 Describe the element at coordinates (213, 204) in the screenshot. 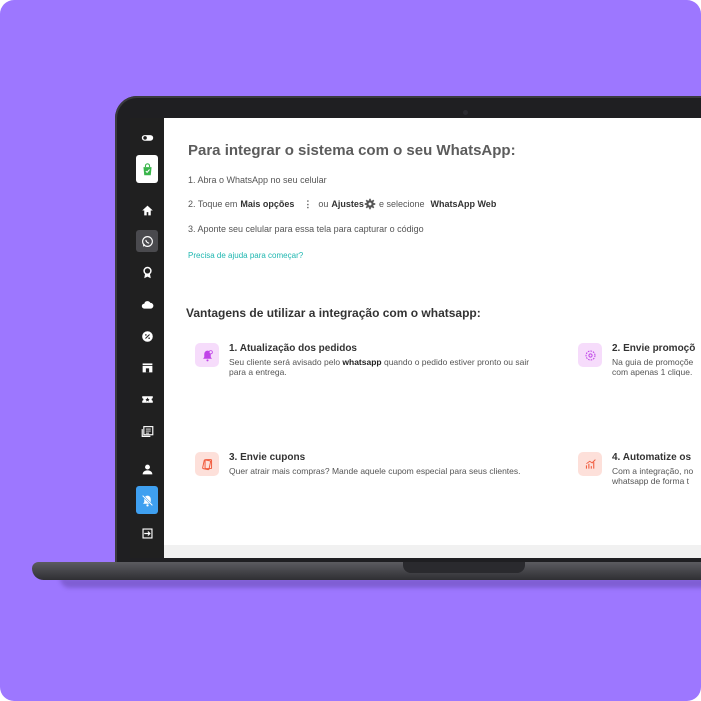

I see `step-2-prefix: 2. Toque em` at that location.